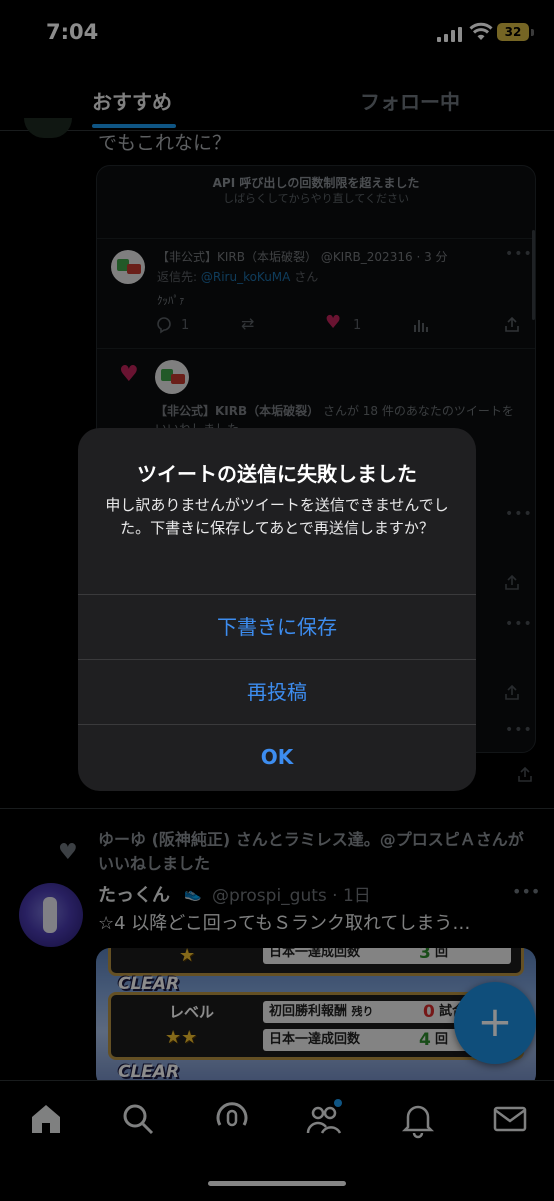  What do you see at coordinates (277, 474) in the screenshot?
I see `dialog-title: ツイートの送信に失敗しました` at bounding box center [277, 474].